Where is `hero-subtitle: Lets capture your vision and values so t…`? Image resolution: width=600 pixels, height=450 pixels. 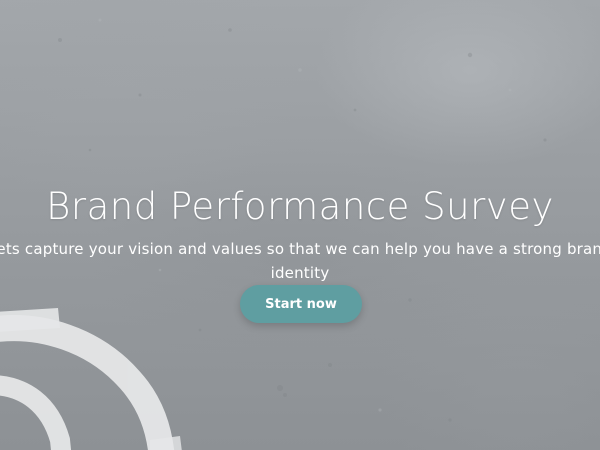 hero-subtitle: Lets capture your vision and values so t… is located at coordinates (300, 261).